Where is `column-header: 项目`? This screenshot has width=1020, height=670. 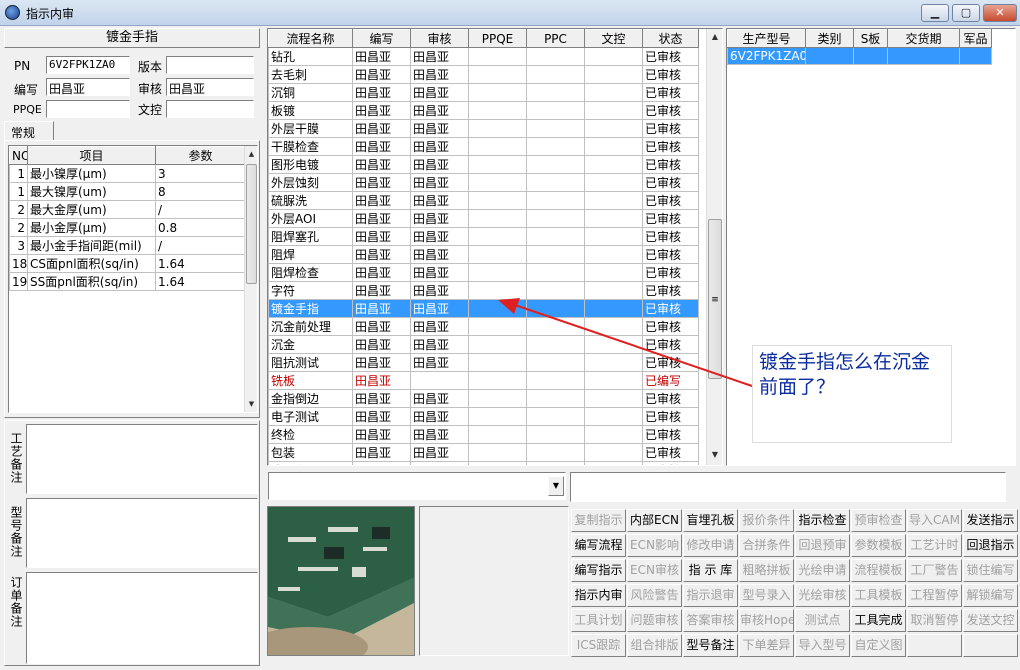
column-header: 项目 is located at coordinates (91, 155).